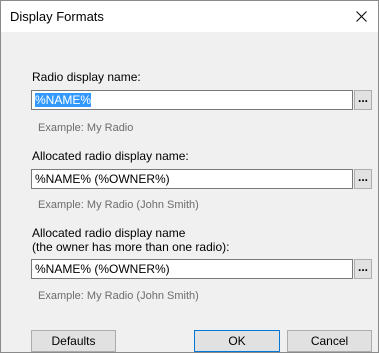 Image resolution: width=379 pixels, height=353 pixels. I want to click on close-button, so click(361, 16).